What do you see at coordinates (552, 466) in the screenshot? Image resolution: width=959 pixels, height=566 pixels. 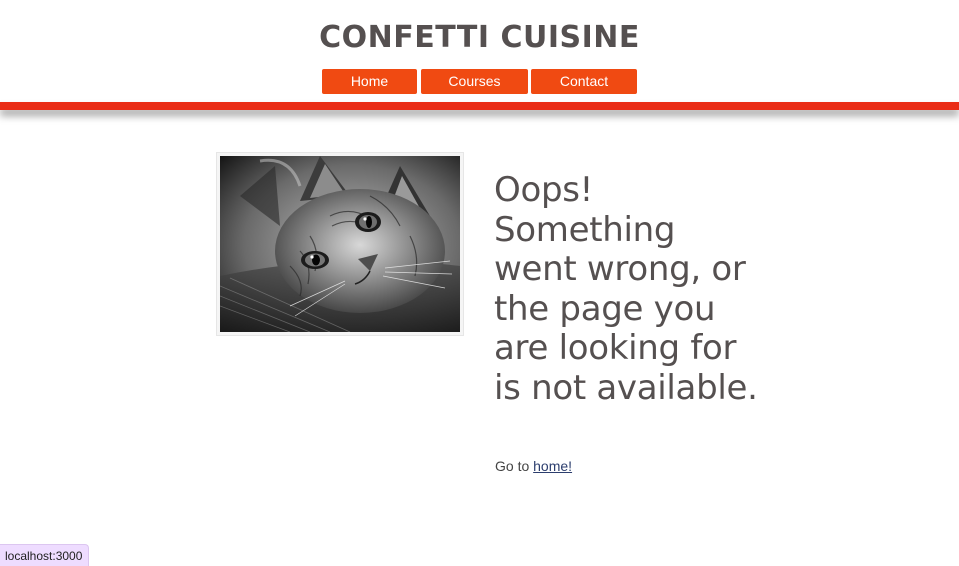 I see `home-link: home!` at bounding box center [552, 466].